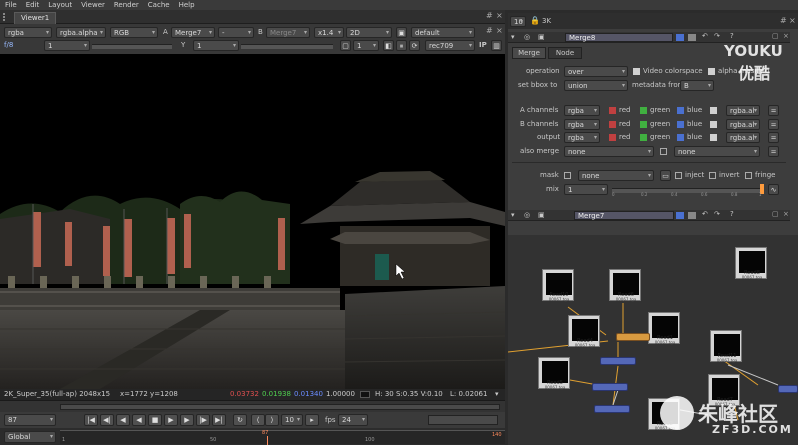  What do you see at coordinates (107, 420) in the screenshot?
I see `prev-key-button: ◀|` at bounding box center [107, 420].